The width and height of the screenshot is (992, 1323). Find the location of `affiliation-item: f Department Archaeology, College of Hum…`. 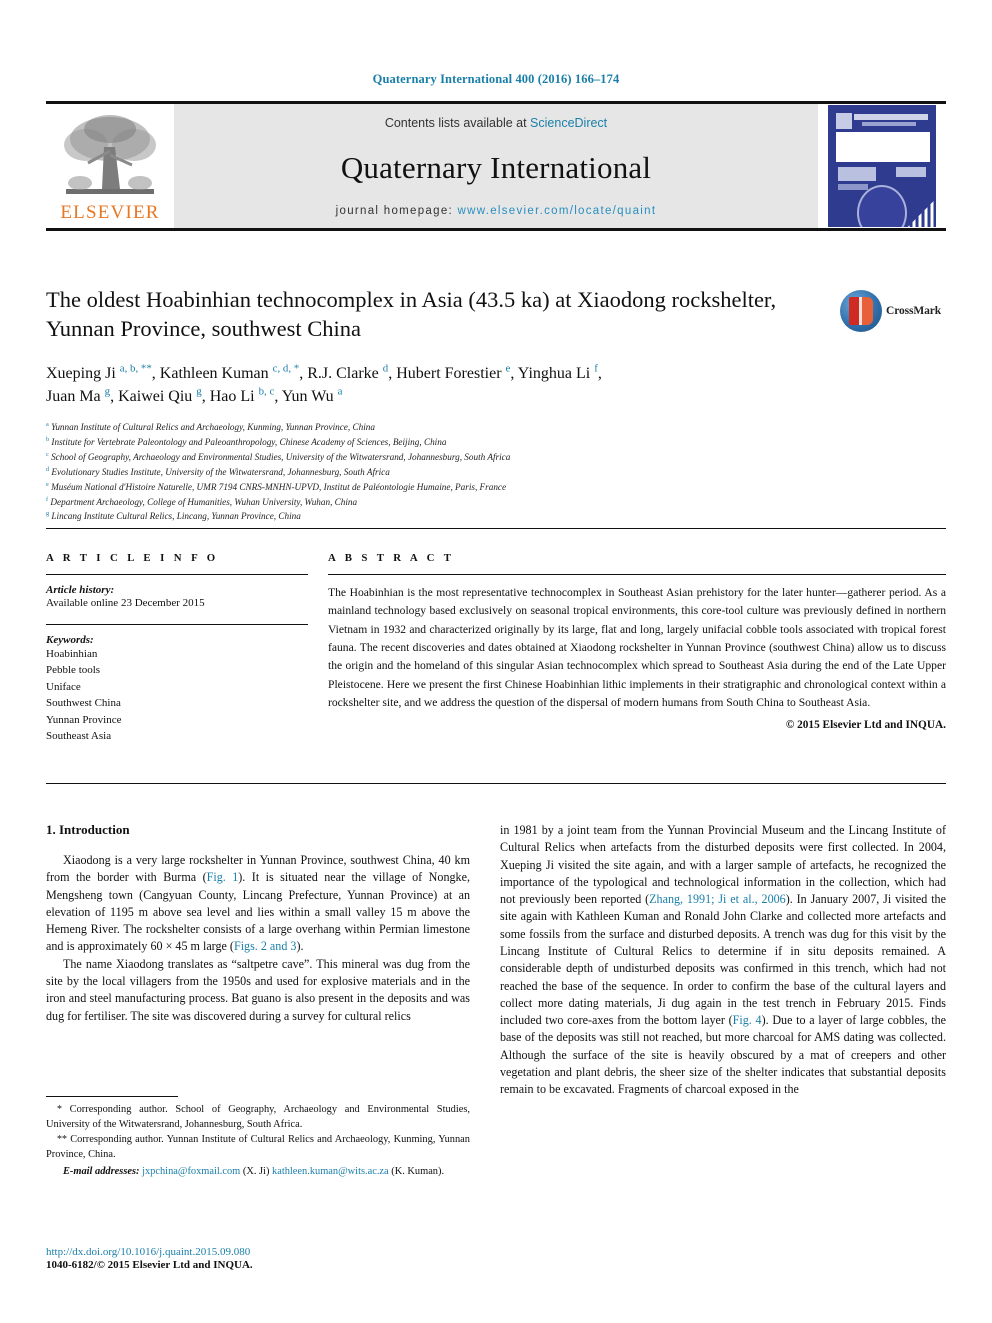

affiliation-item: f Department Archaeology, College of Hum… is located at coordinates (446, 502).